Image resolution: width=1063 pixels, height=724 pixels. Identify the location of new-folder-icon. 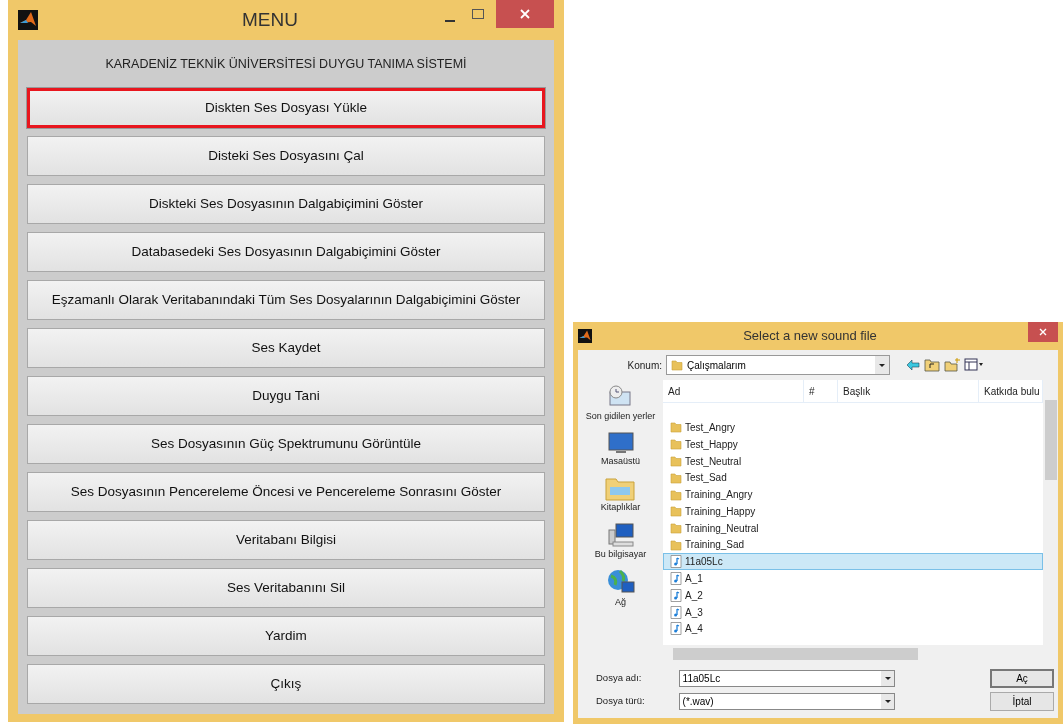
(952, 365).